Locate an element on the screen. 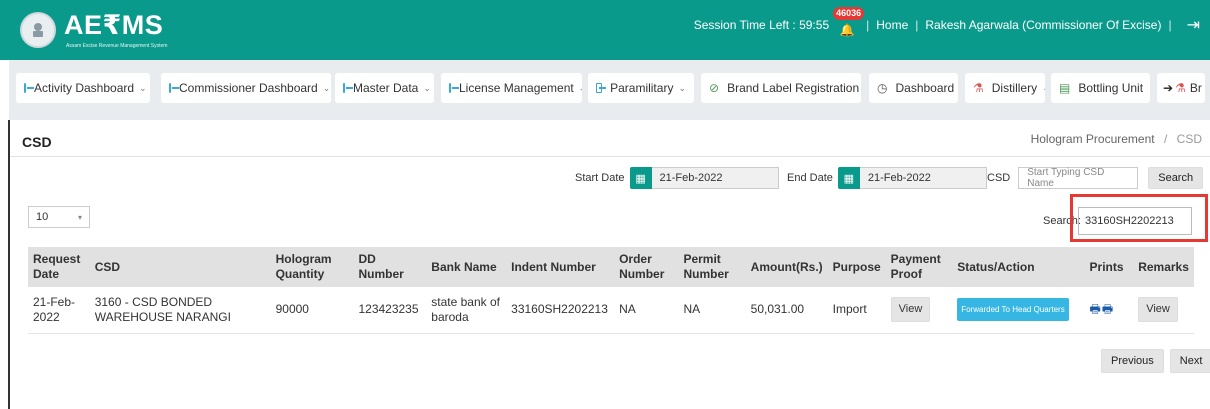  col-bank-name: Bank Name is located at coordinates (466, 267).